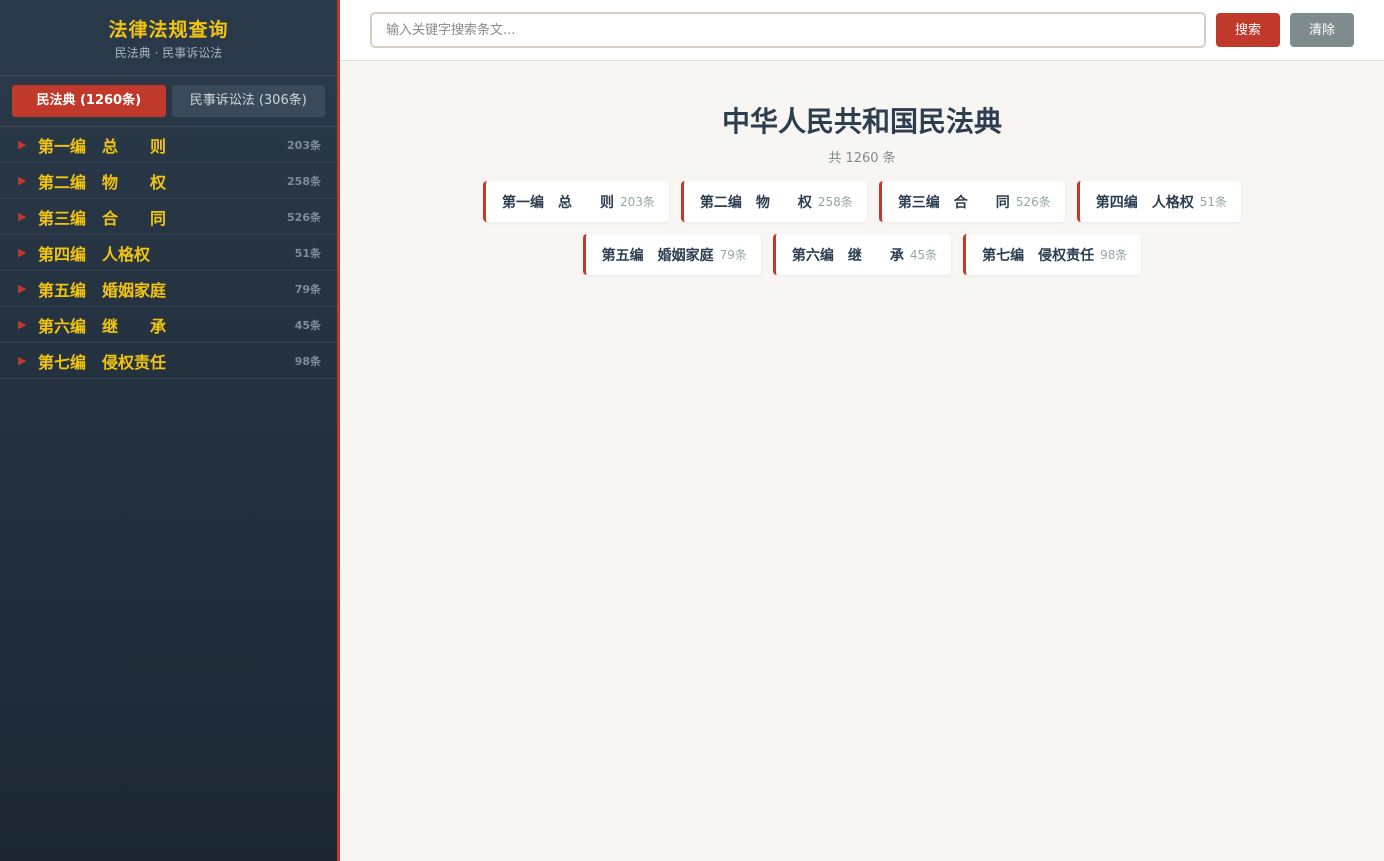 This screenshot has height=861, width=1384. Describe the element at coordinates (102, 362) in the screenshot. I see `nav-item-label: 第七编 侵权责任` at that location.